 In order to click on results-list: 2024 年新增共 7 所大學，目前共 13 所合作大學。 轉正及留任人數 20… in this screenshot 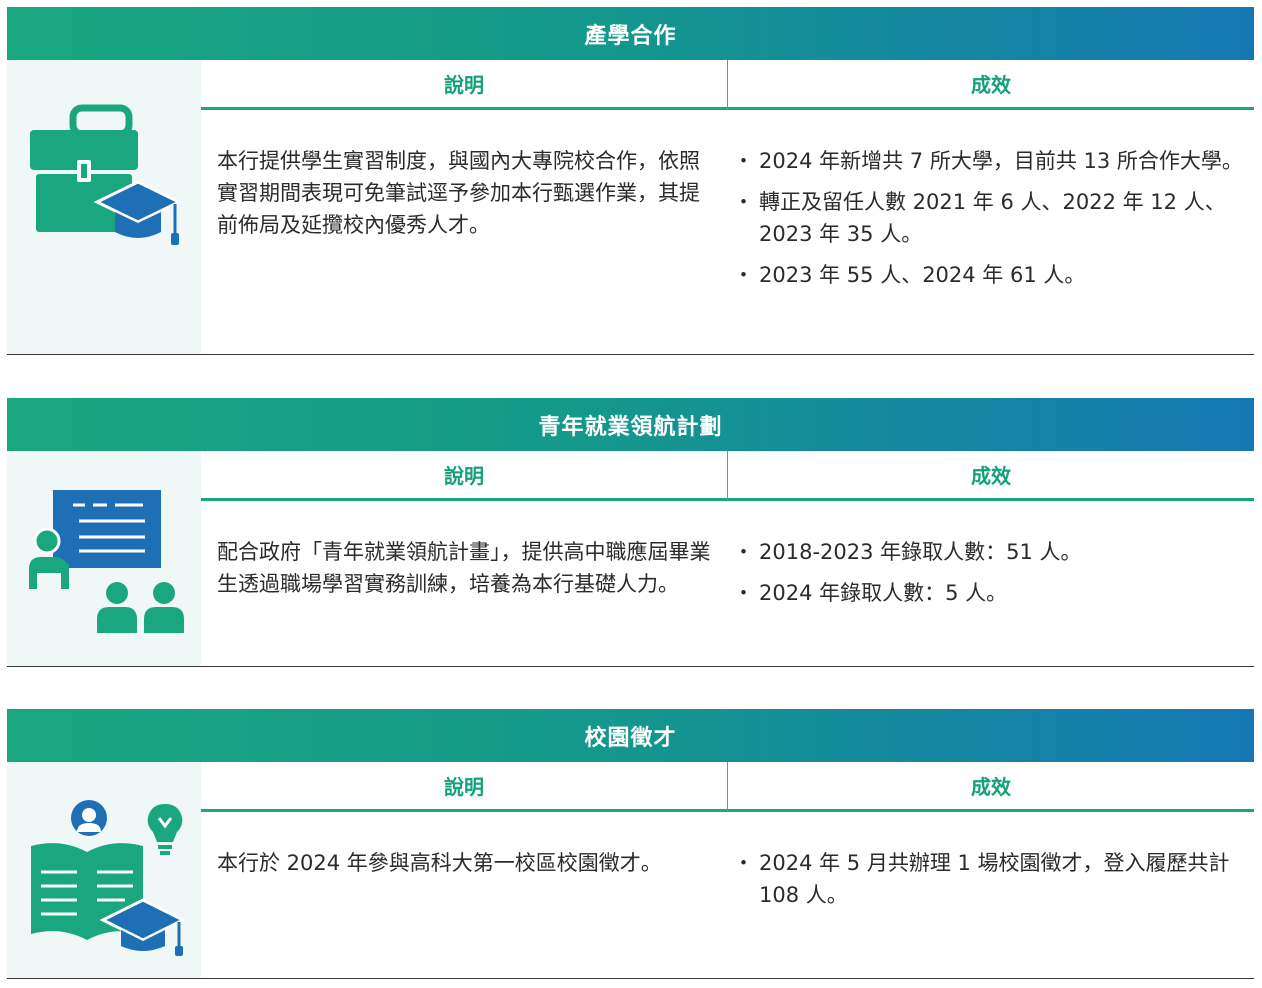, I will do `click(988, 222)`.